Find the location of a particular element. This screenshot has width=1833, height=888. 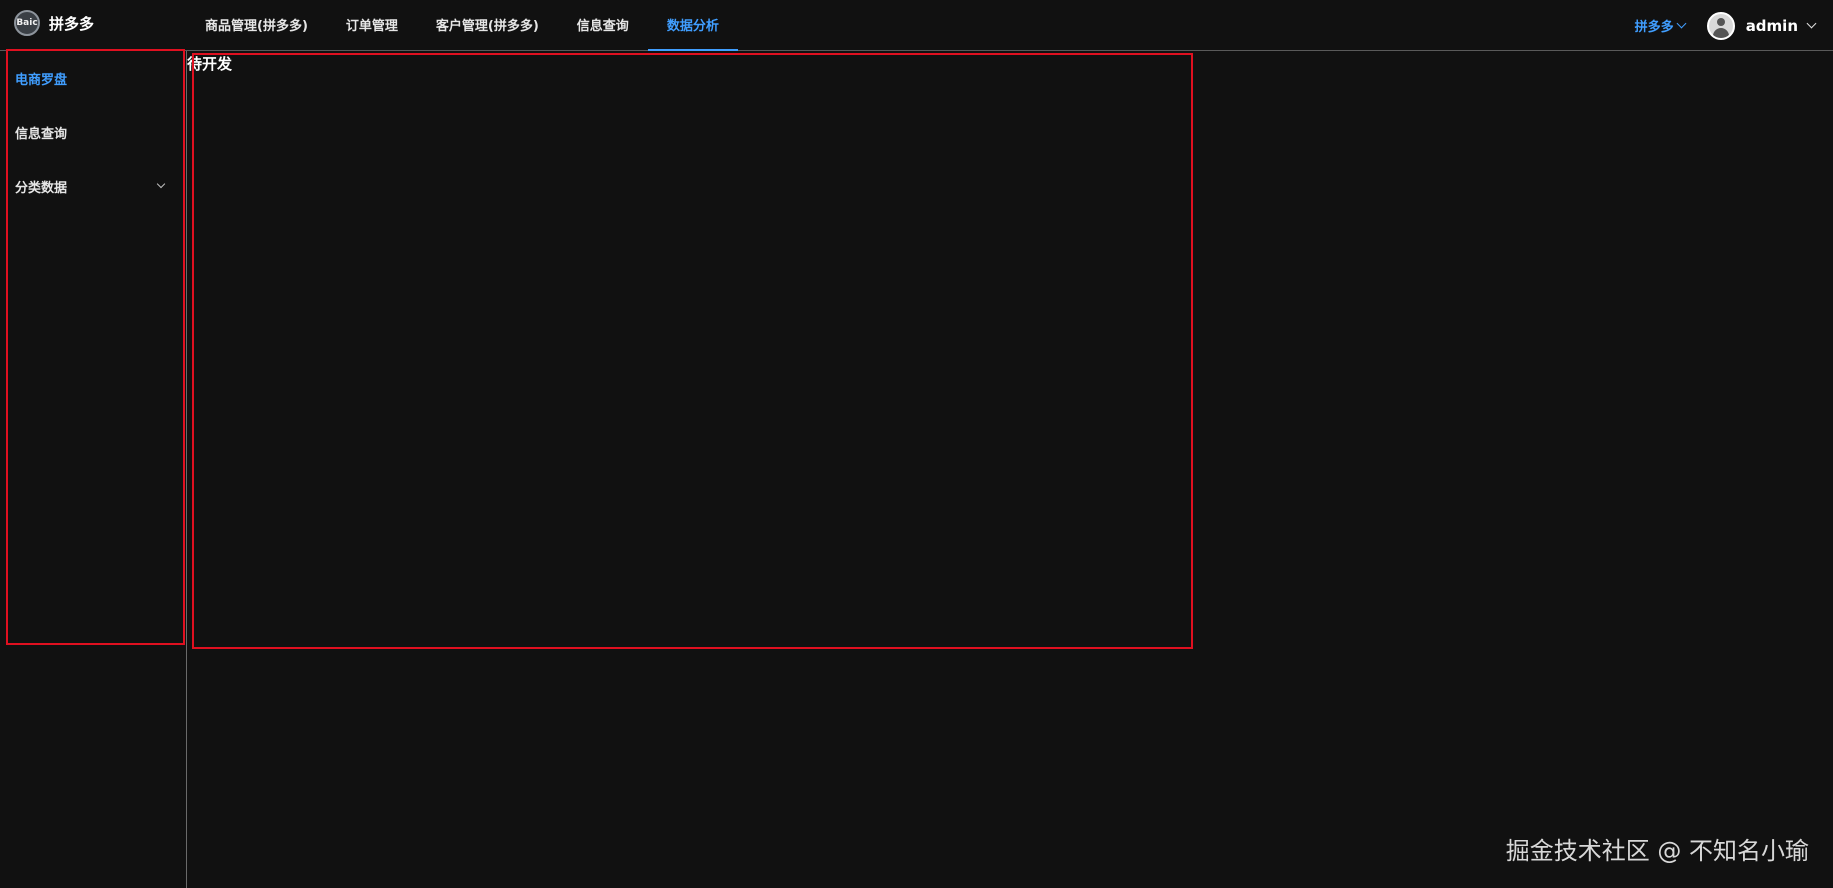

user-menu: admin is located at coordinates (1781, 25).